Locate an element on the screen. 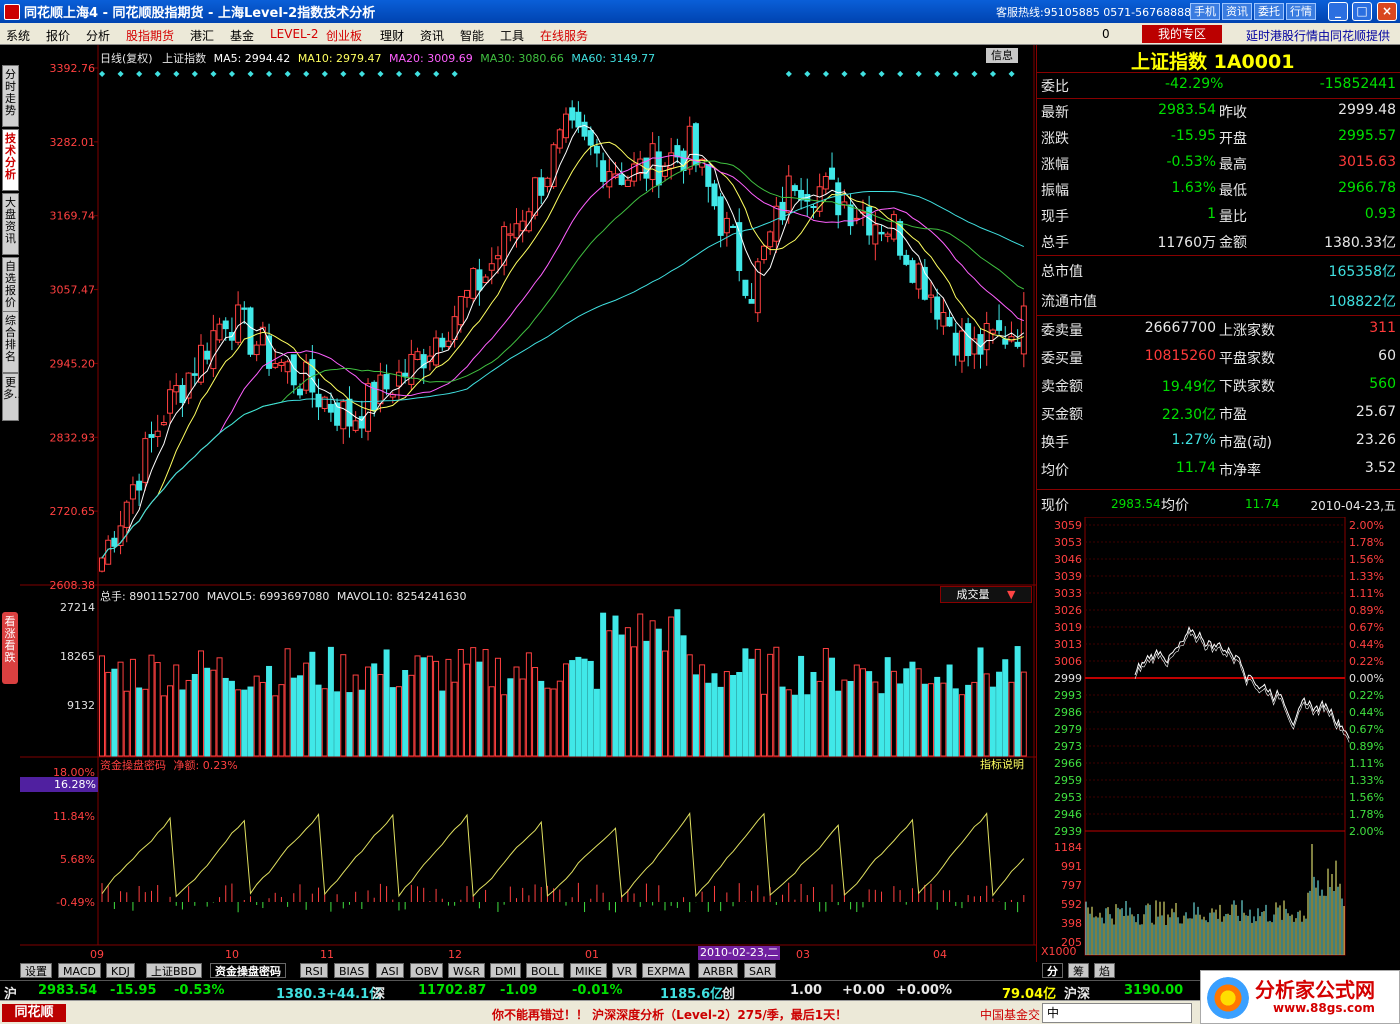  tab-yan: 焰 is located at coordinates (1104, 970).